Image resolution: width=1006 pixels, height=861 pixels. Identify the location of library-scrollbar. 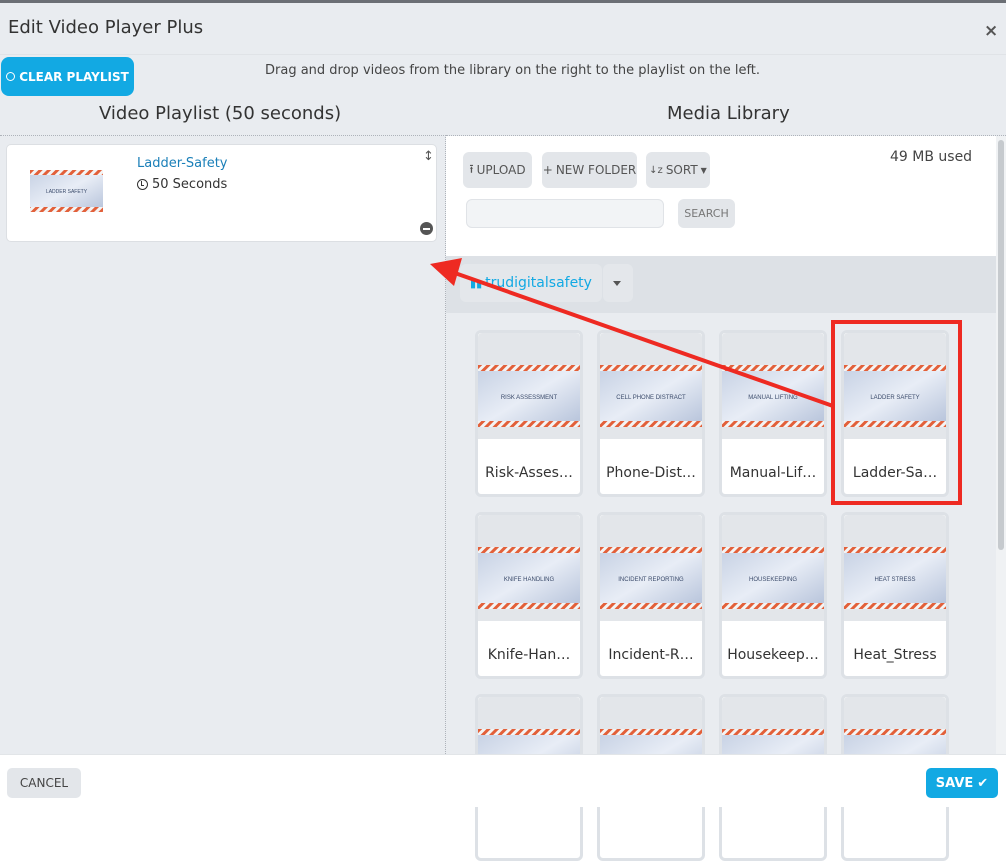
(1001, 445).